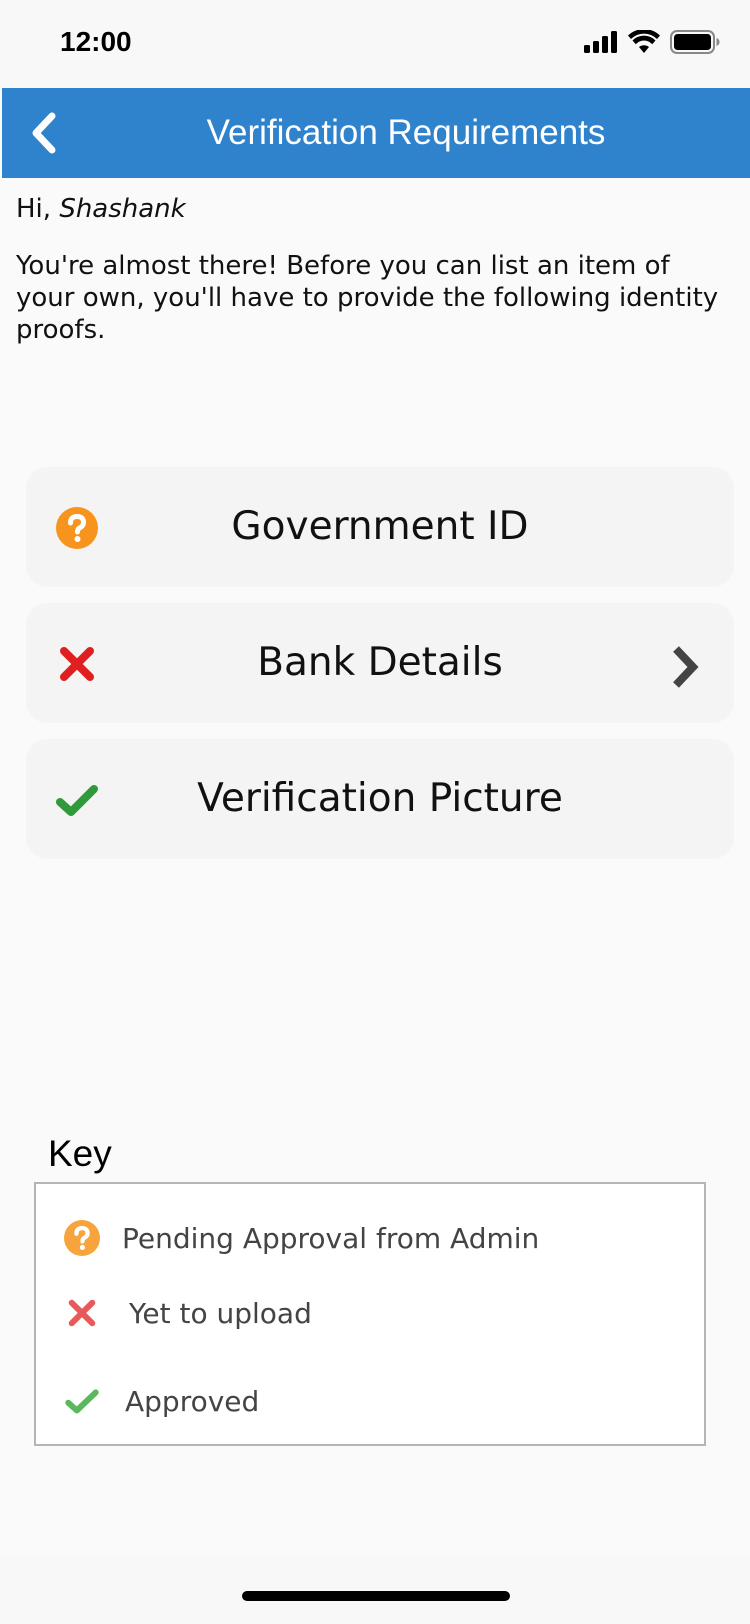 The image size is (750, 1624). I want to click on checkmark-icon, so click(82, 1401).